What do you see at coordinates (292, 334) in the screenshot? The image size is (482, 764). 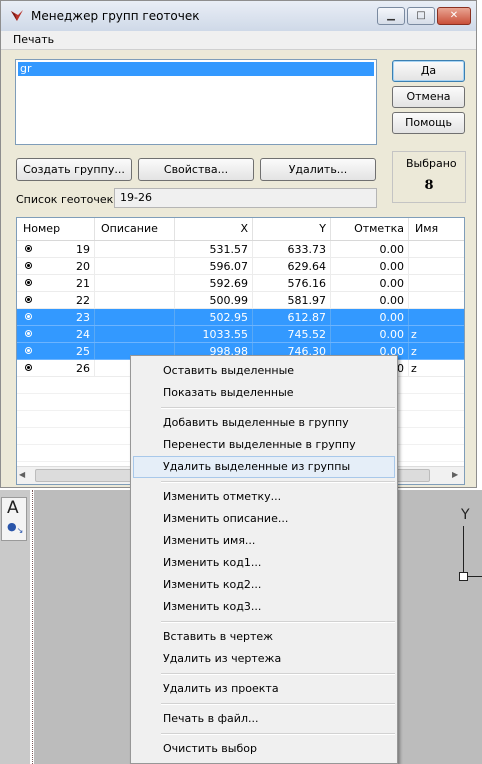 I see `cell-y: 745.52` at bounding box center [292, 334].